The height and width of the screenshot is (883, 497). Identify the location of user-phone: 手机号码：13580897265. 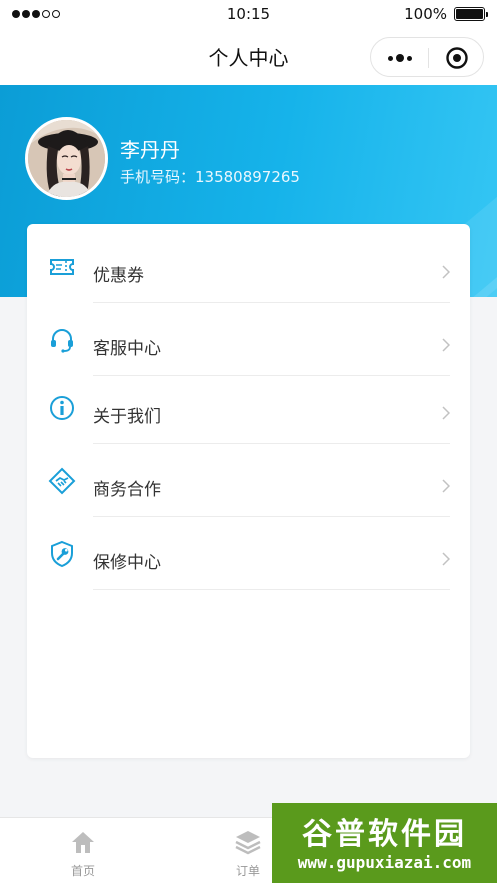
(210, 177).